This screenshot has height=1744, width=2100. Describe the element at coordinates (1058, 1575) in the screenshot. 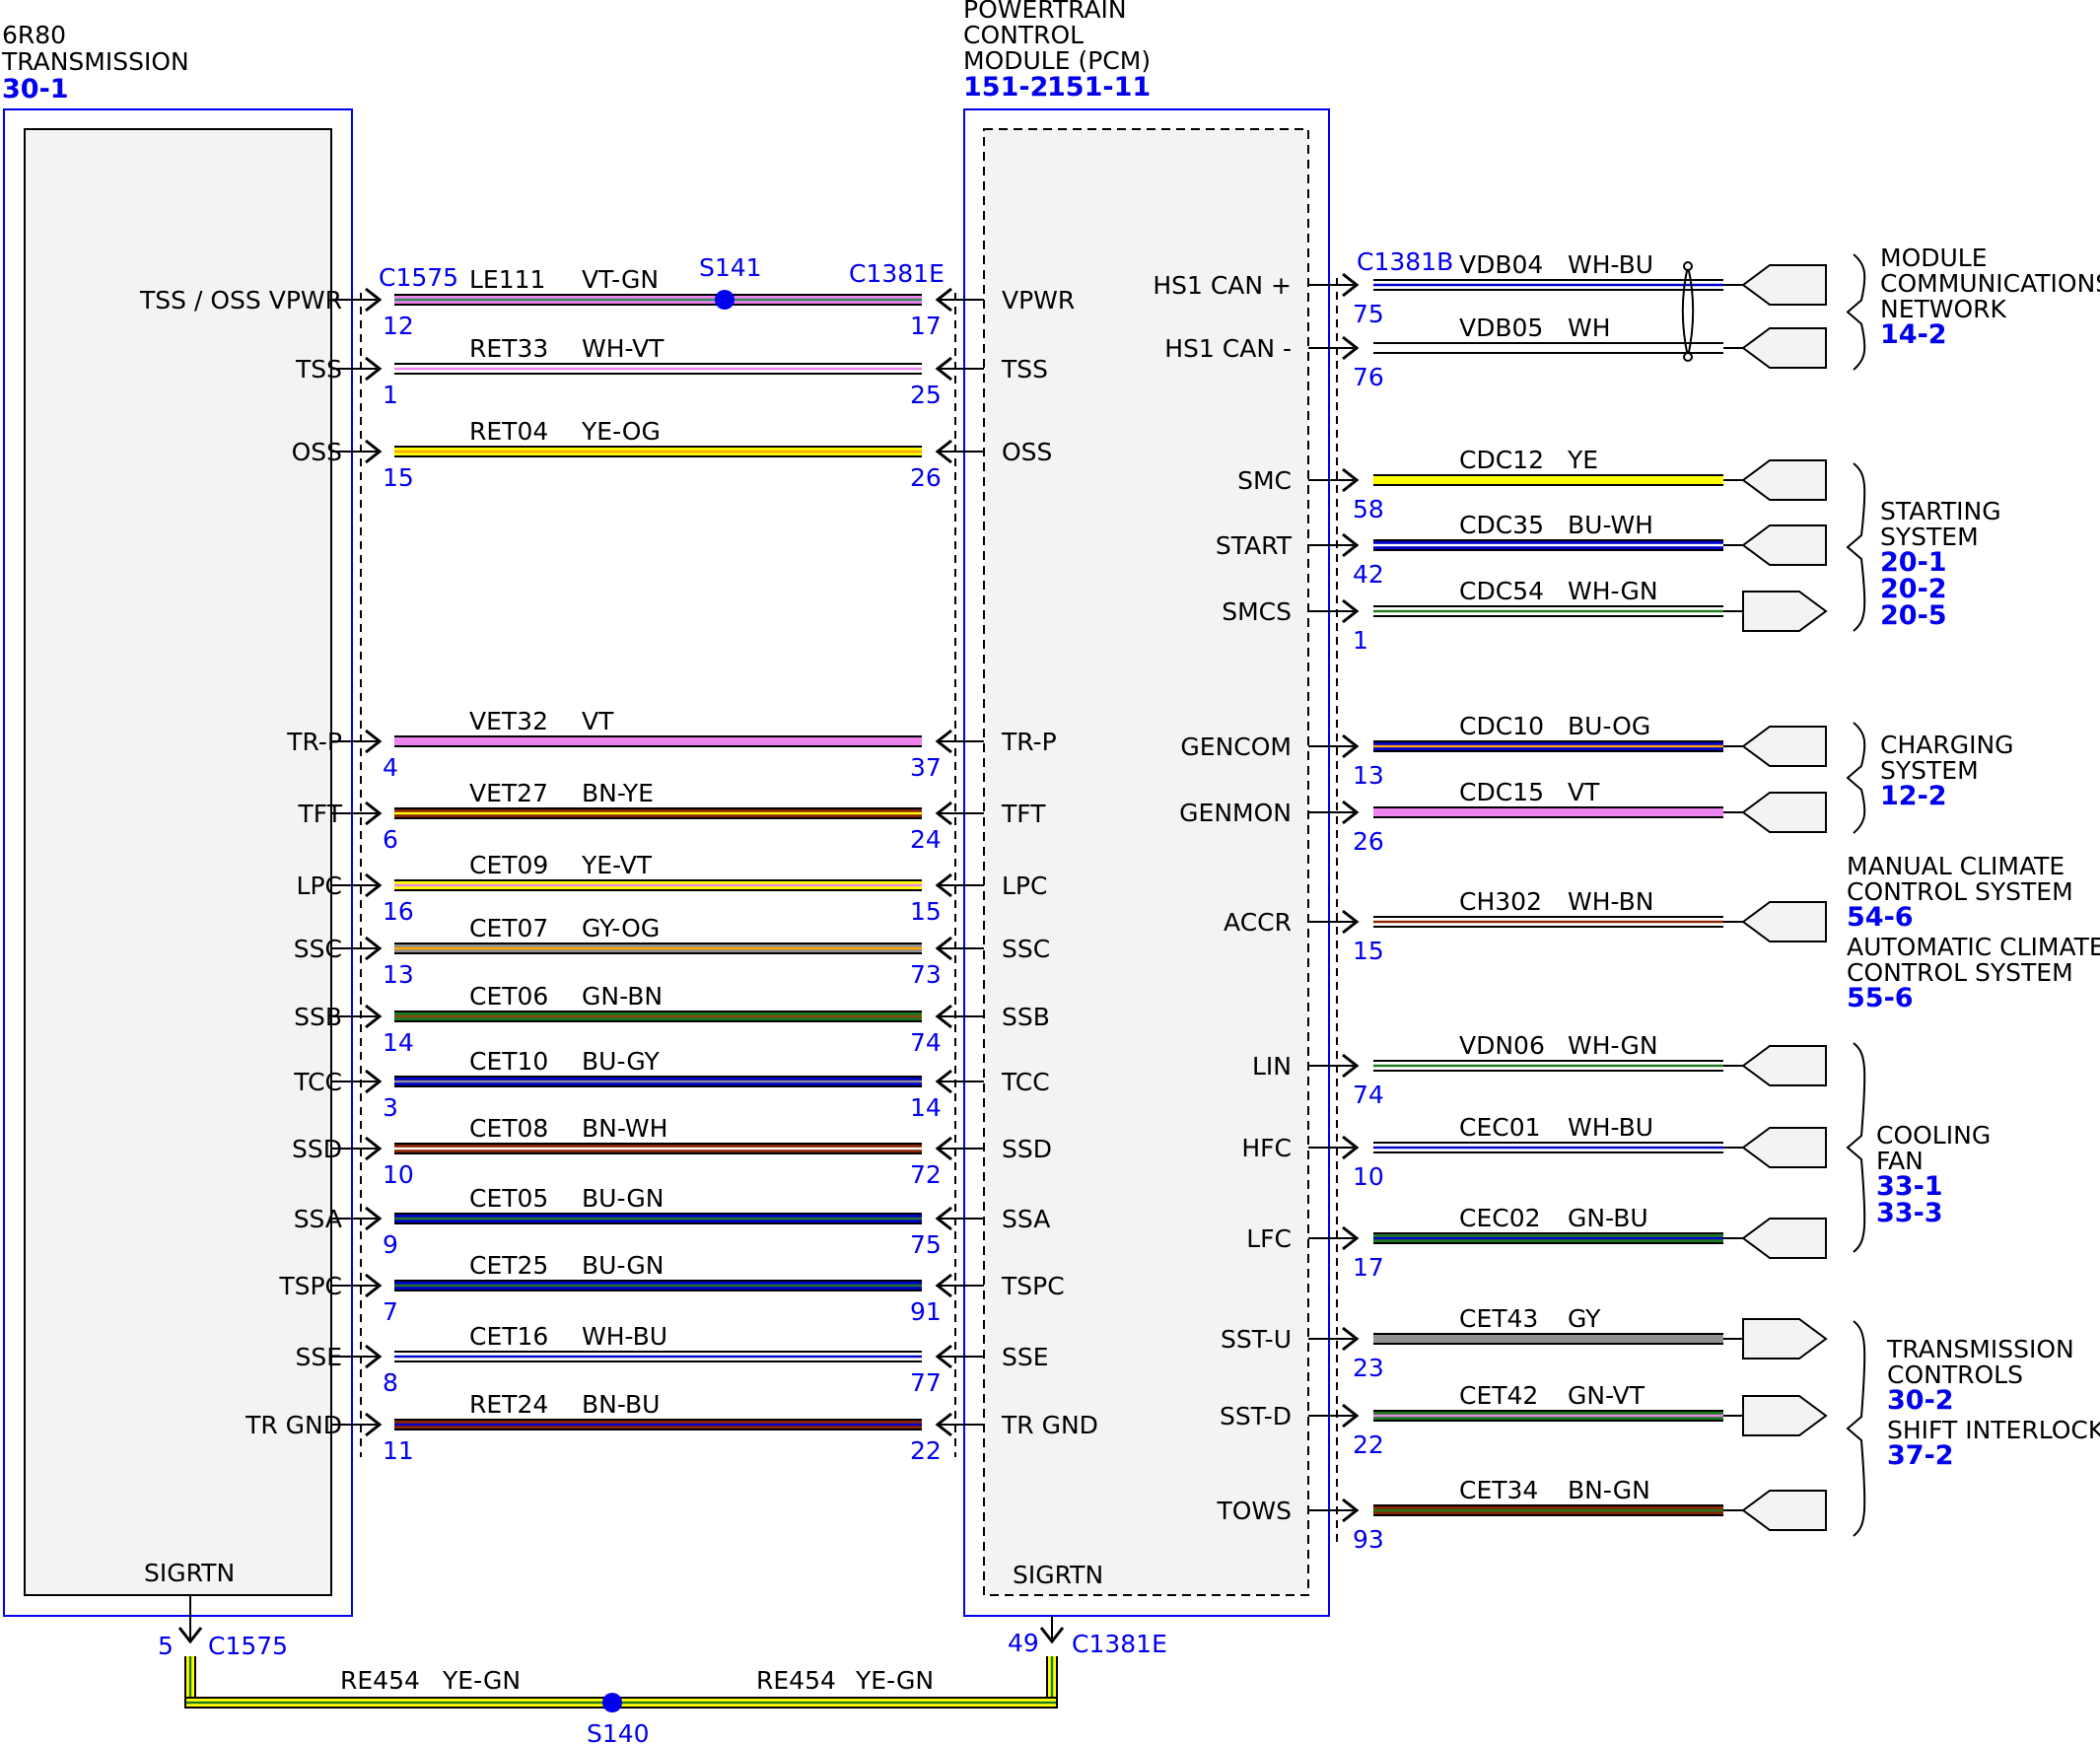

I see `pcm-sigrtn-label: SIGRTN` at that location.